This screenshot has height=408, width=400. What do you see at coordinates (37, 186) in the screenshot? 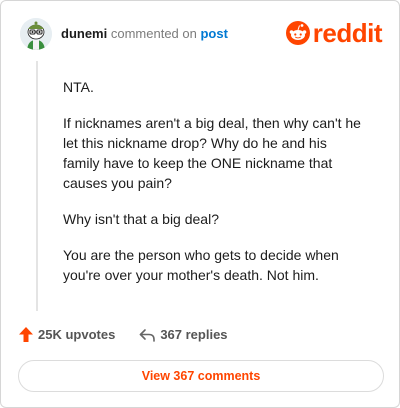
I see `thread-line` at bounding box center [37, 186].